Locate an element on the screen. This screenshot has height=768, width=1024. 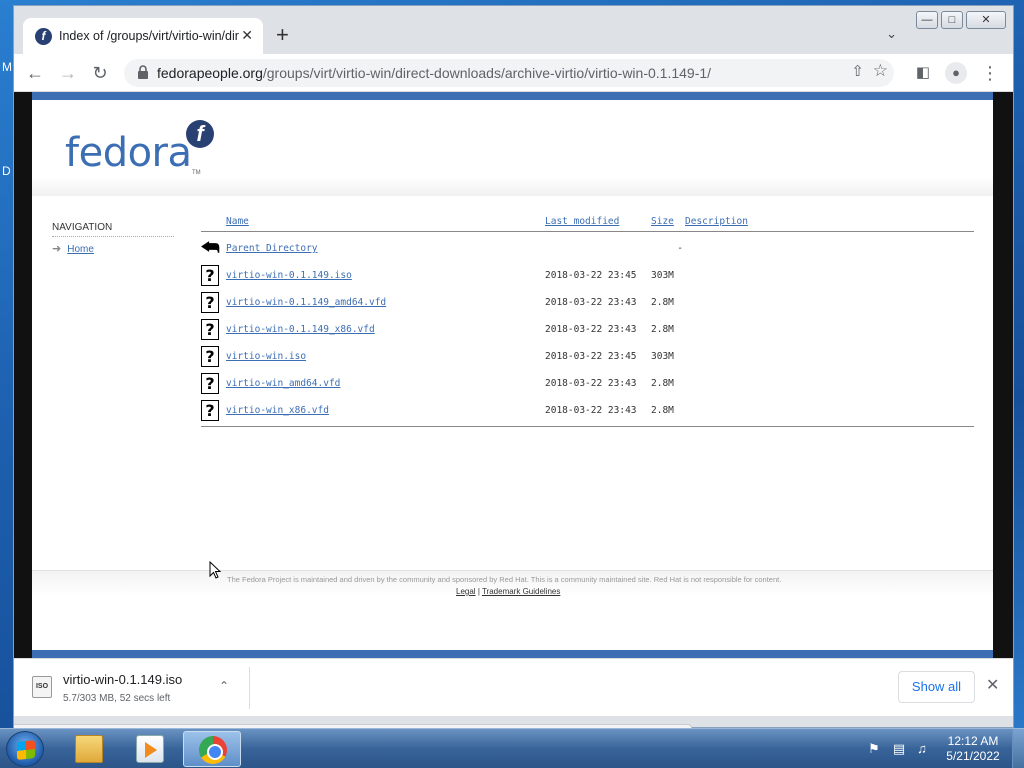
windows-logo-icon is located at coordinates (26, 750).